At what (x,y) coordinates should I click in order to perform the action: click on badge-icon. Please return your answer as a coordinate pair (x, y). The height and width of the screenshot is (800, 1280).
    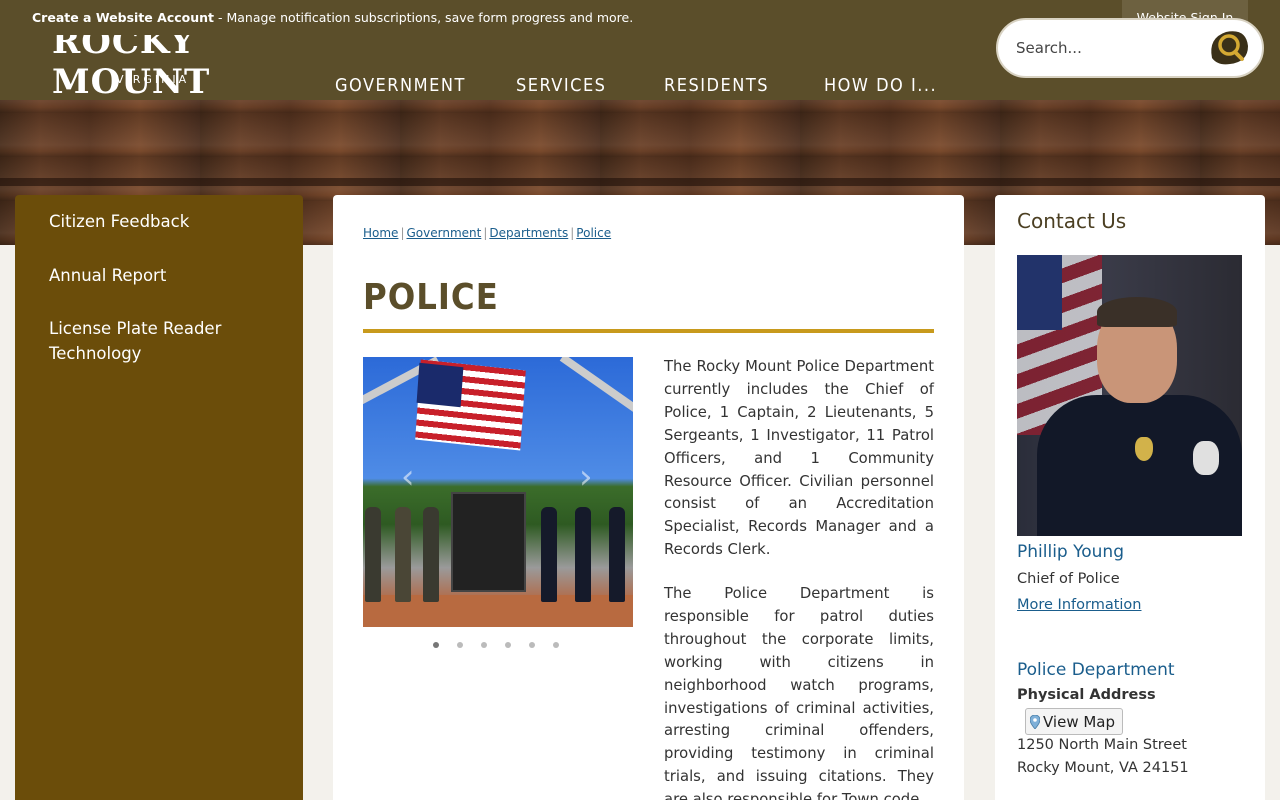
    Looking at the image, I should click on (1144, 449).